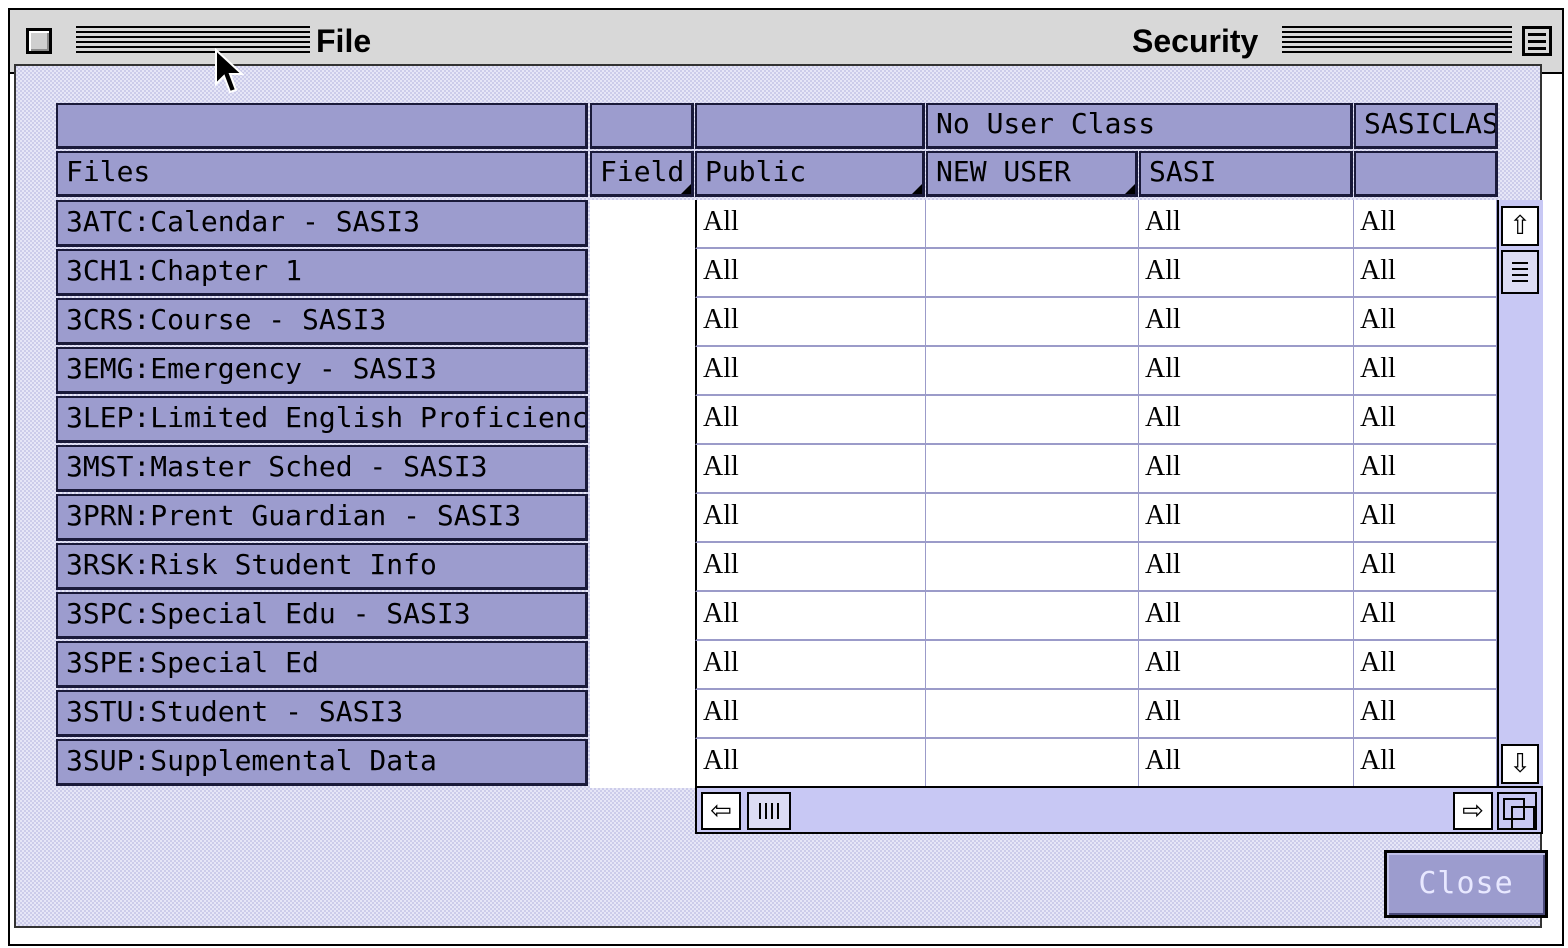 This screenshot has height=948, width=1568. Describe the element at coordinates (1520, 226) in the screenshot. I see `arrow-up-icon: ⇧` at that location.